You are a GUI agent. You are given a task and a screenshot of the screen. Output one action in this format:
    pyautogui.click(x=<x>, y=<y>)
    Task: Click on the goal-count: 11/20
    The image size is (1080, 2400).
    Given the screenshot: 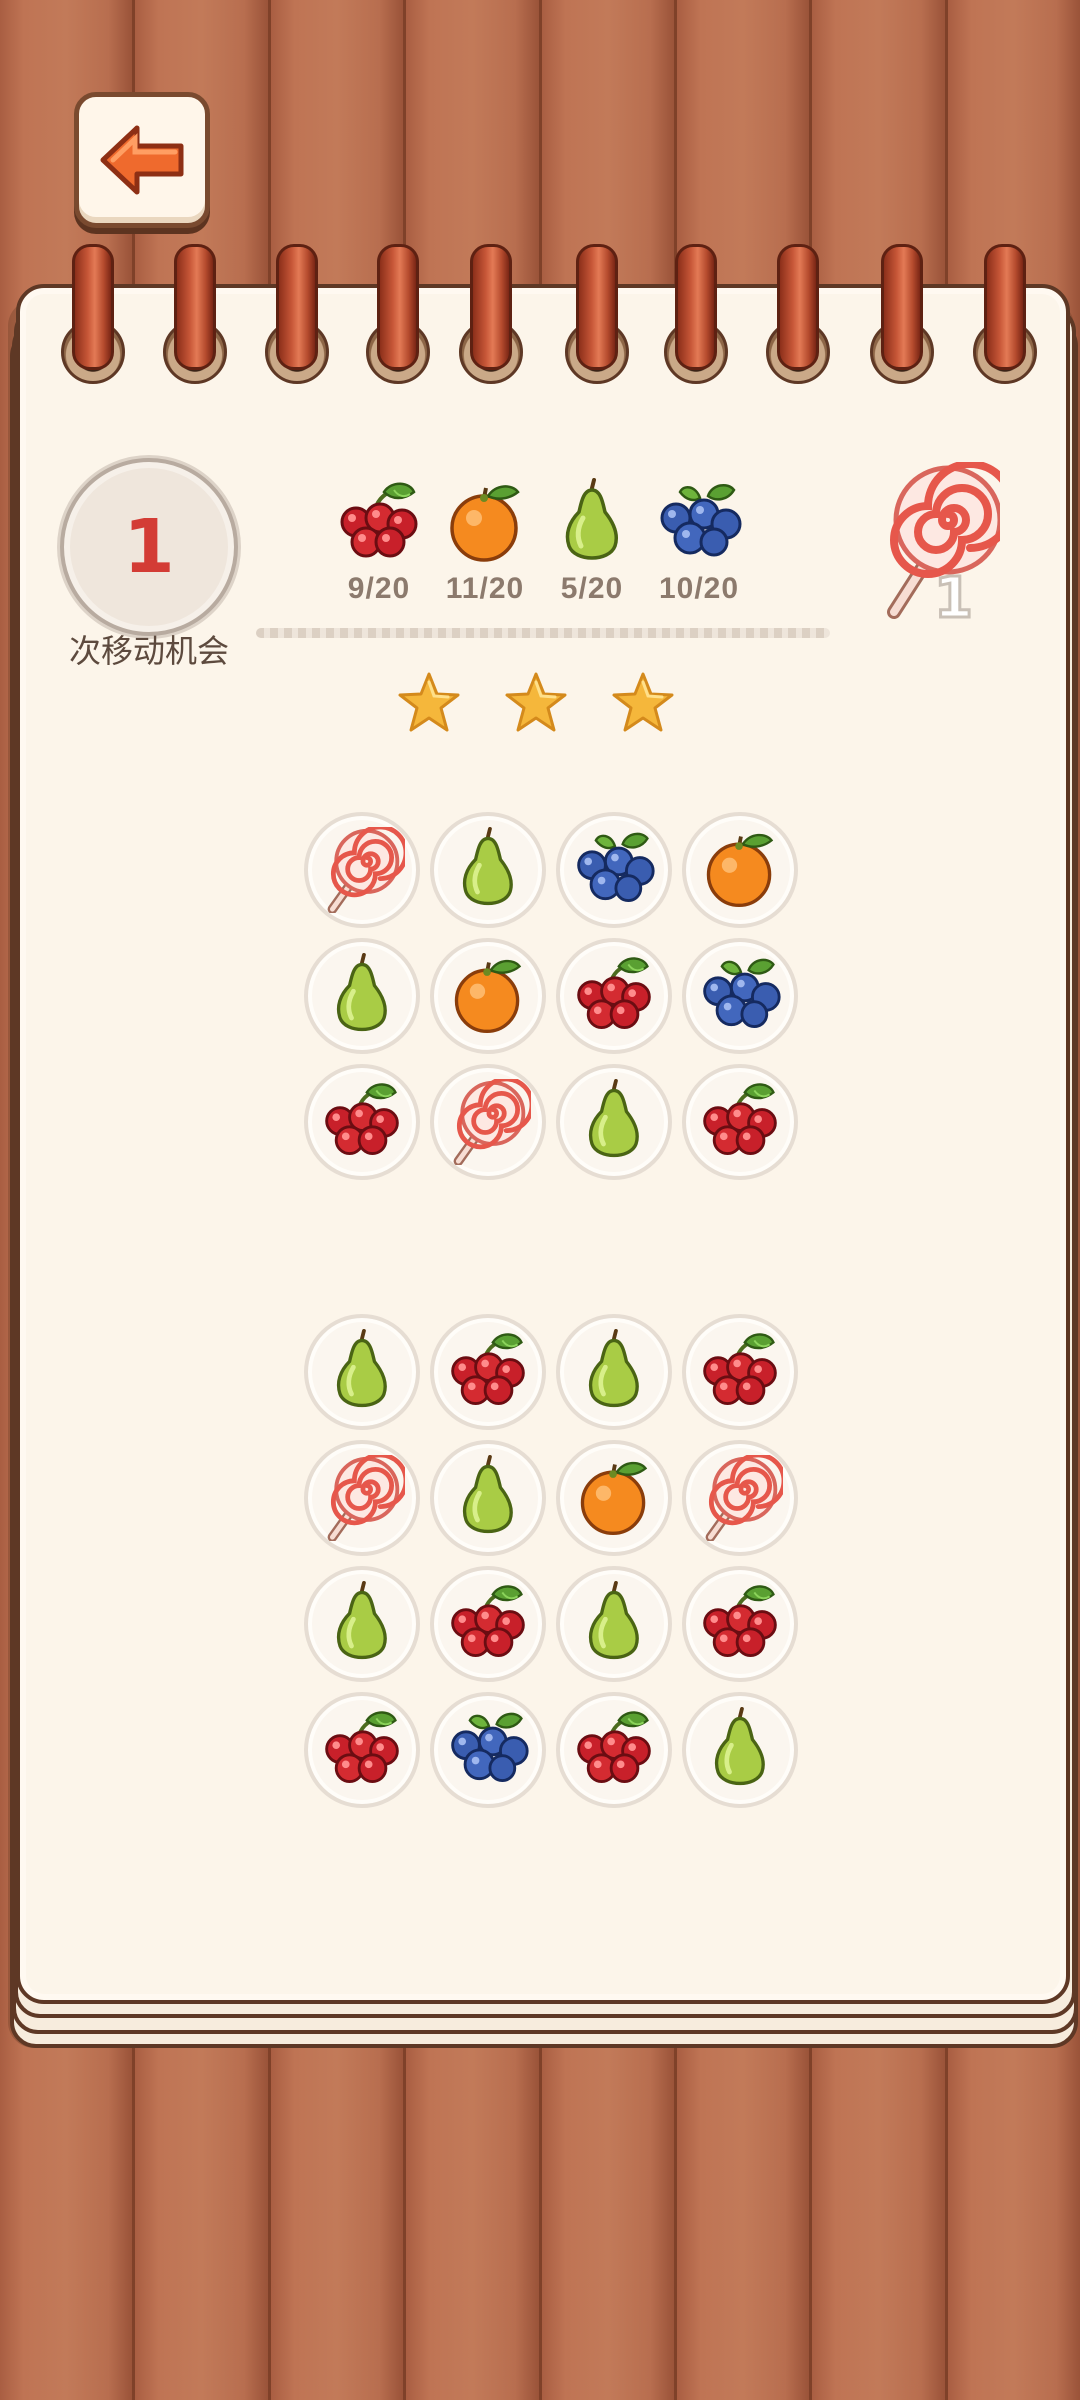 What is the action you would take?
    pyautogui.click(x=485, y=588)
    